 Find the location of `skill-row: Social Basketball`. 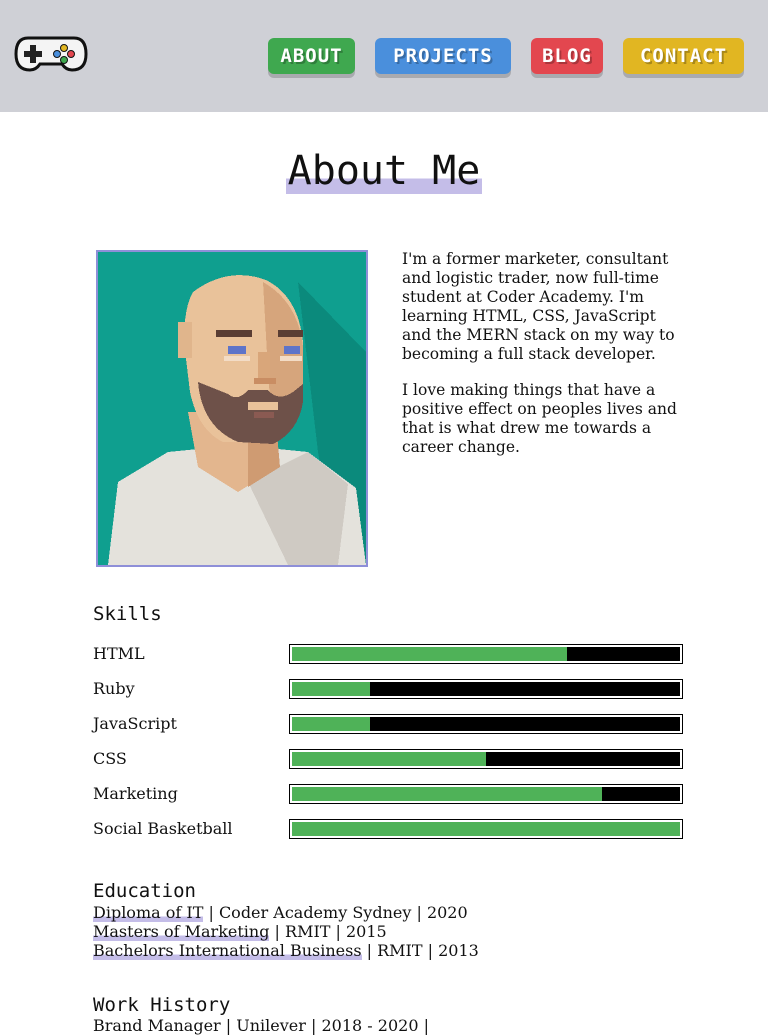

skill-row: Social Basketball is located at coordinates (389, 834).